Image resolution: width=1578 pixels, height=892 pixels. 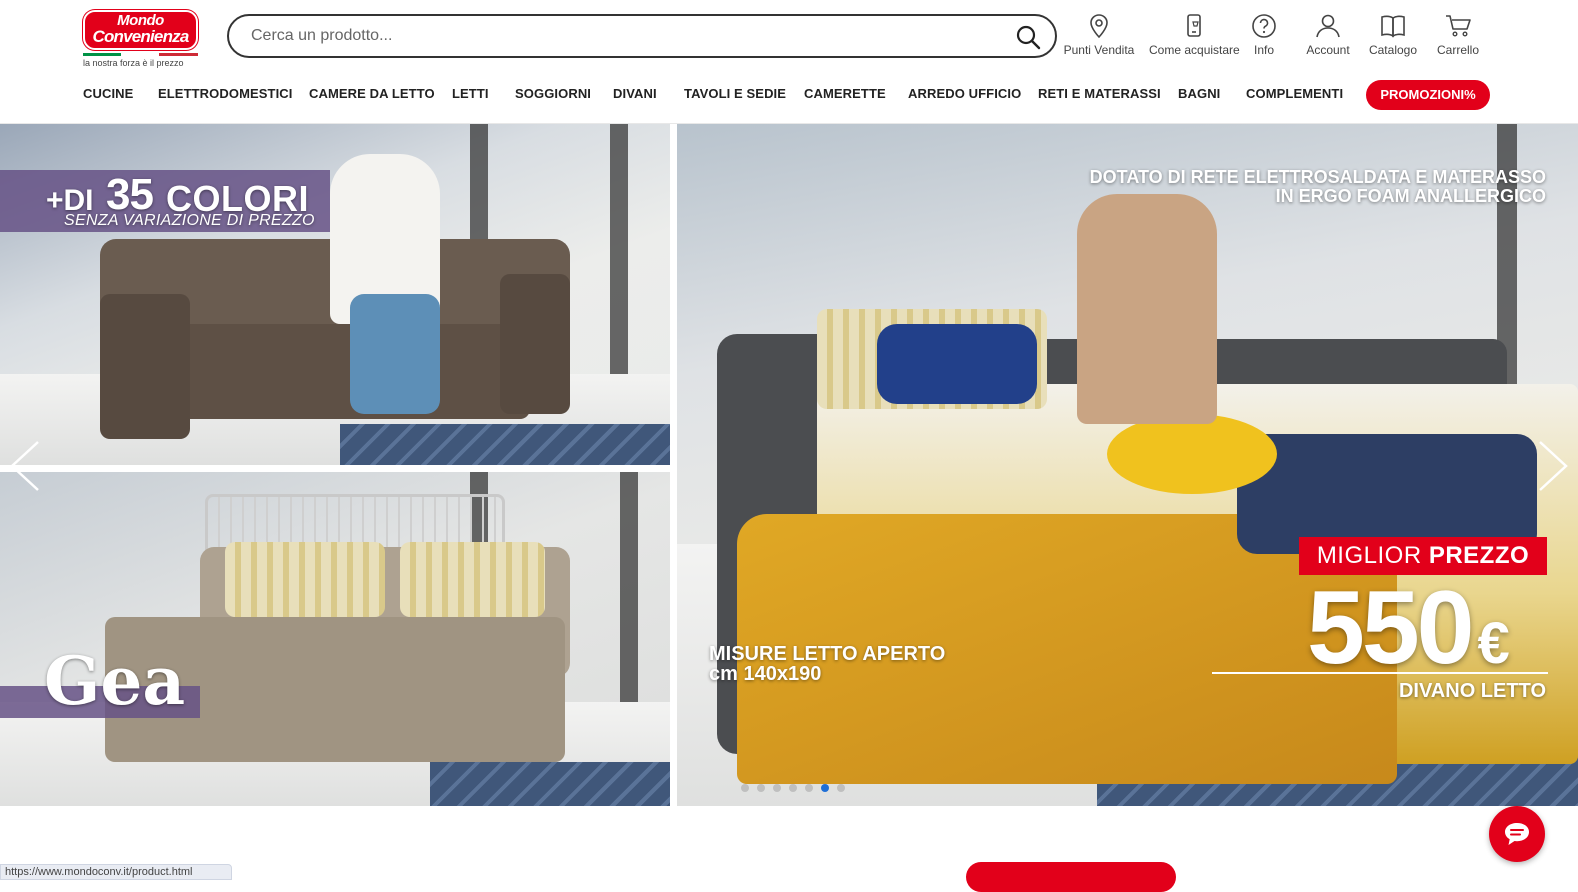 I want to click on header-nav-carrello: Carrello, so click(x=1458, y=34).